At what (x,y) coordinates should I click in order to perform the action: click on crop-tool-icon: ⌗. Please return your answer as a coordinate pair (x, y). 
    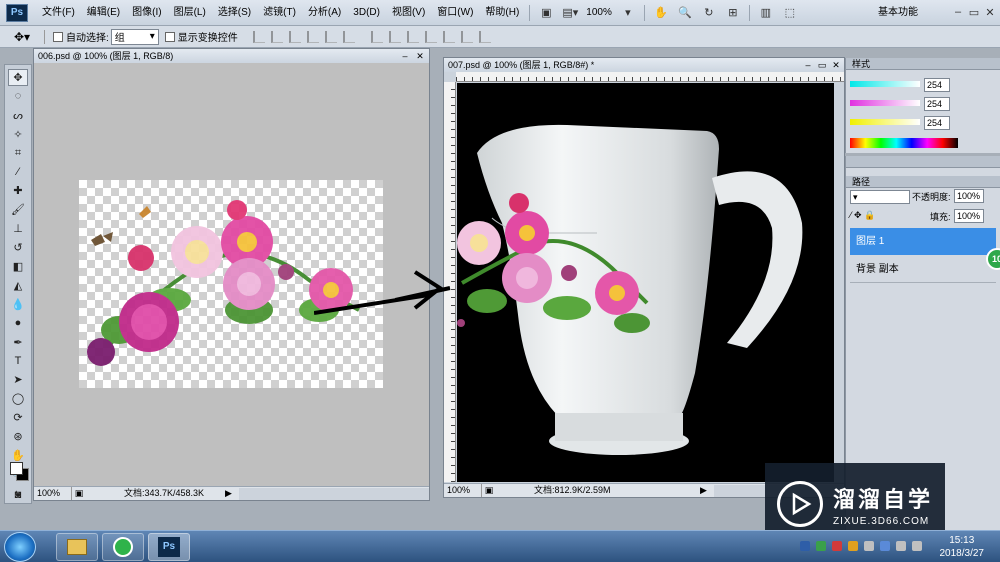
    Looking at the image, I should click on (18, 153).